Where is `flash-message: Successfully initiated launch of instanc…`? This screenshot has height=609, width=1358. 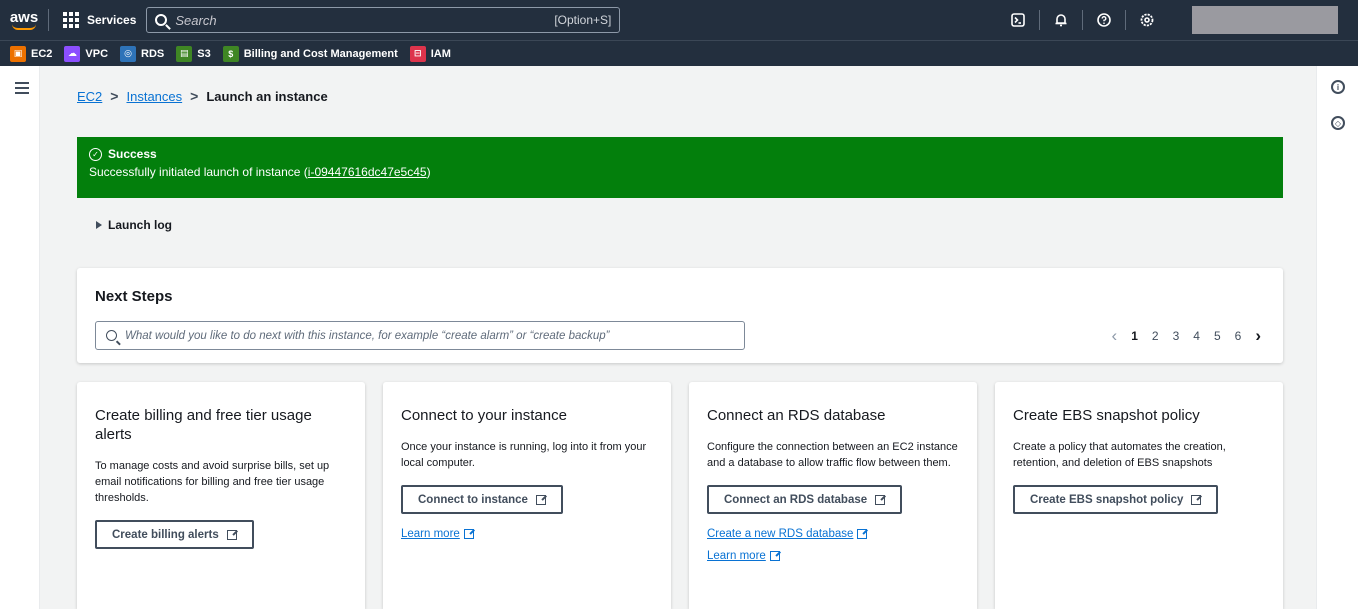
flash-message: Successfully initiated launch of instanc… is located at coordinates (680, 172).